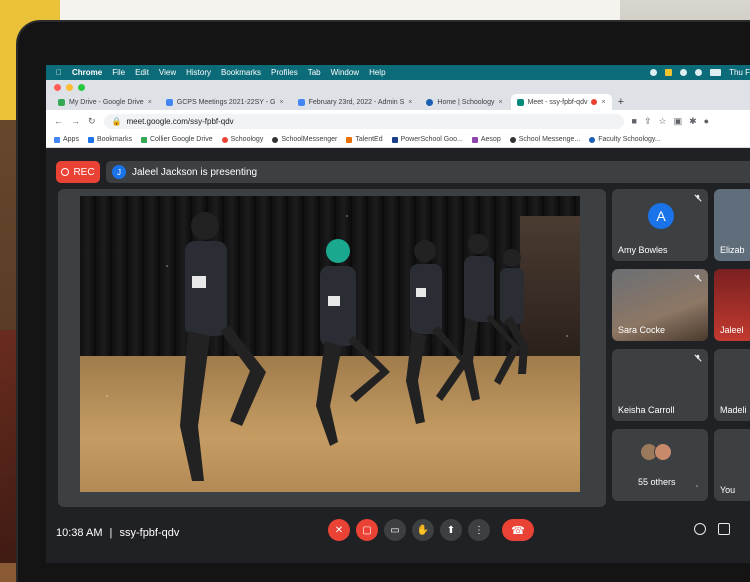 Image resolution: width=750 pixels, height=582 pixels. I want to click on menu-profiles: Profiles, so click(284, 72).